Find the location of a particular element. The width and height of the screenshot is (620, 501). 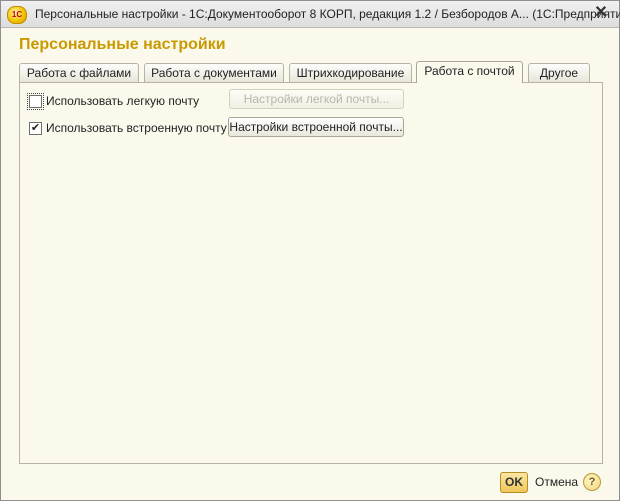

tab-other: Другое is located at coordinates (559, 72).